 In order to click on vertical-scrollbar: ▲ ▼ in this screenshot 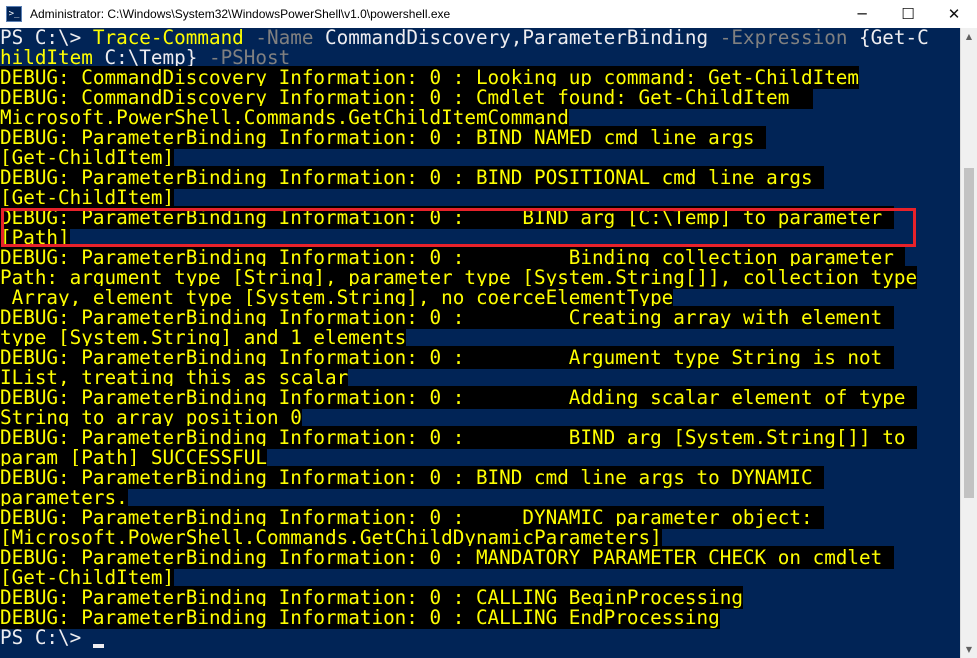, I will do `click(968, 343)`.